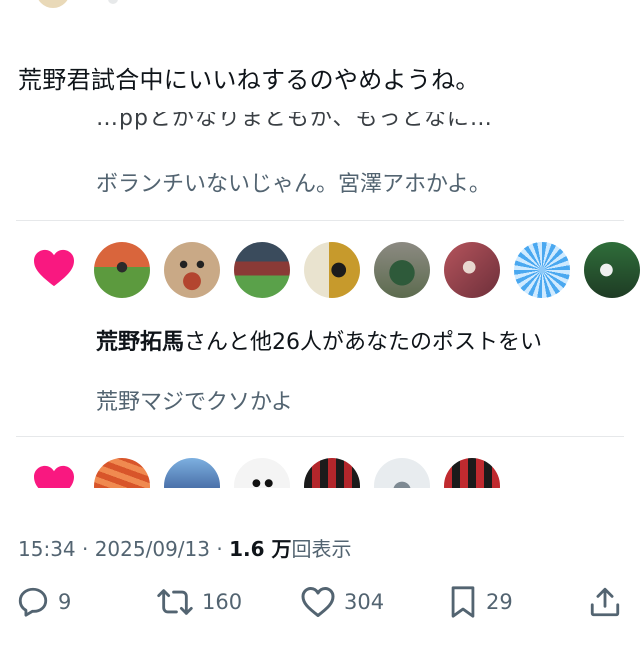 The width and height of the screenshot is (640, 660). What do you see at coordinates (249, 80) in the screenshot?
I see `tweet-text: 荒野君試合中にいいねするのやめようね。` at bounding box center [249, 80].